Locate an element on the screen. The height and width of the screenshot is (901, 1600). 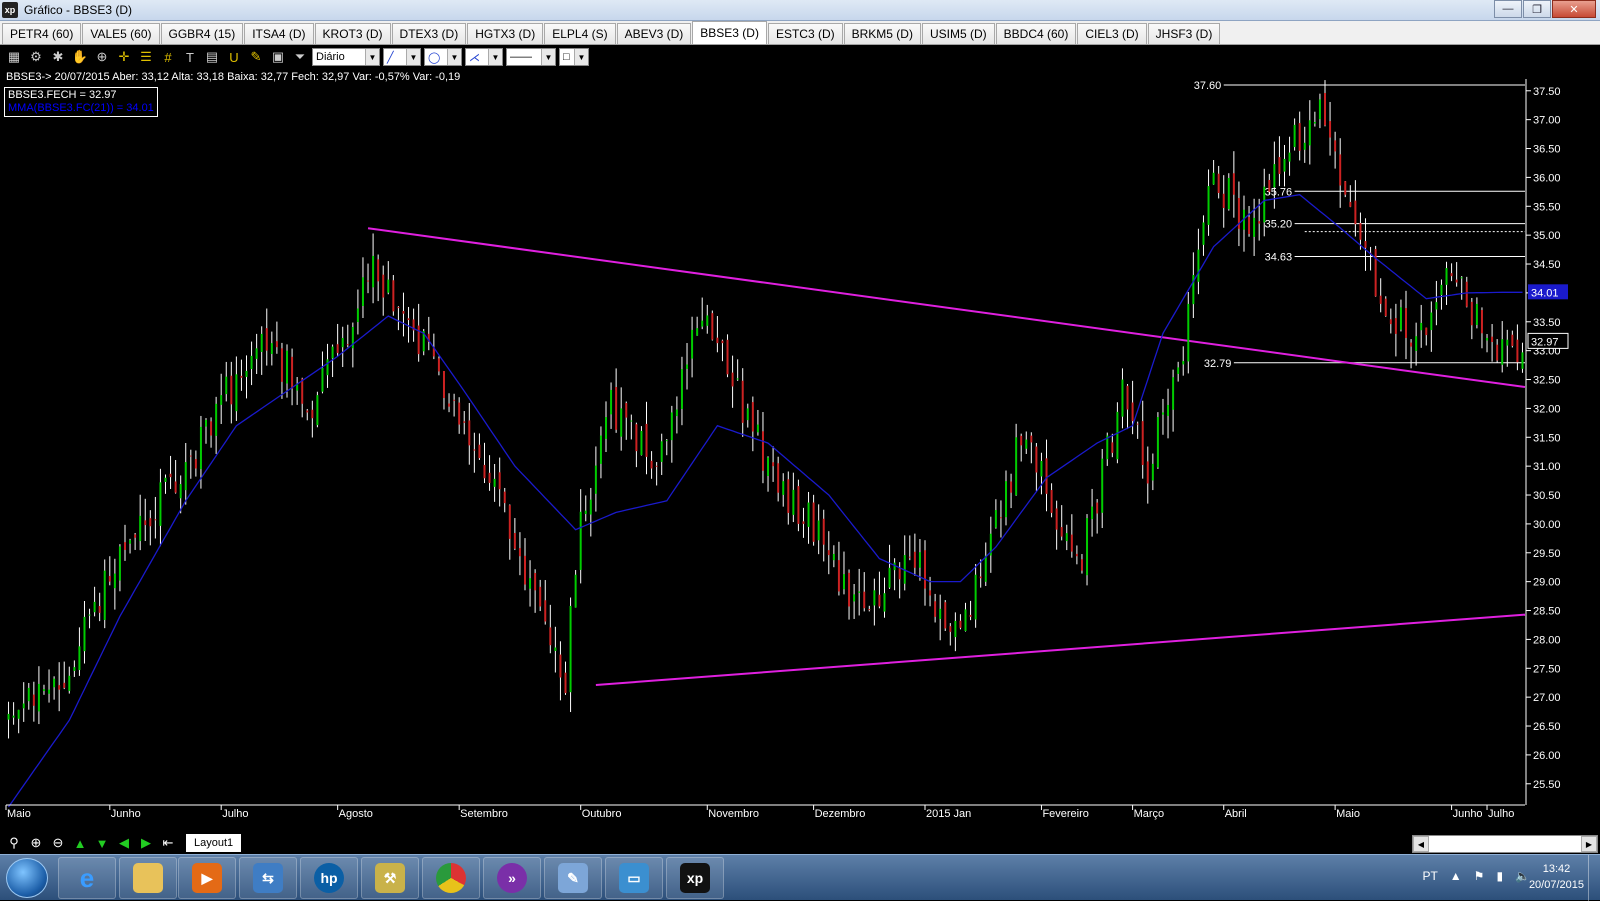
taskbar-xp: xp is located at coordinates (695, 878).